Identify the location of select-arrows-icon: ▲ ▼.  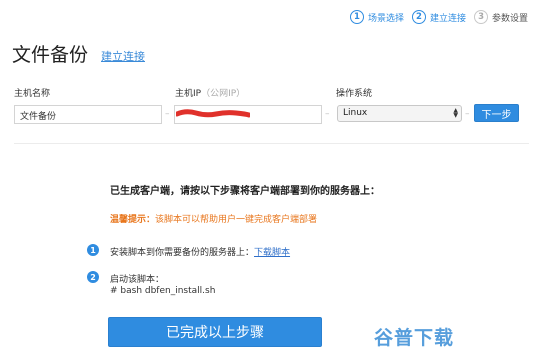
(455, 113).